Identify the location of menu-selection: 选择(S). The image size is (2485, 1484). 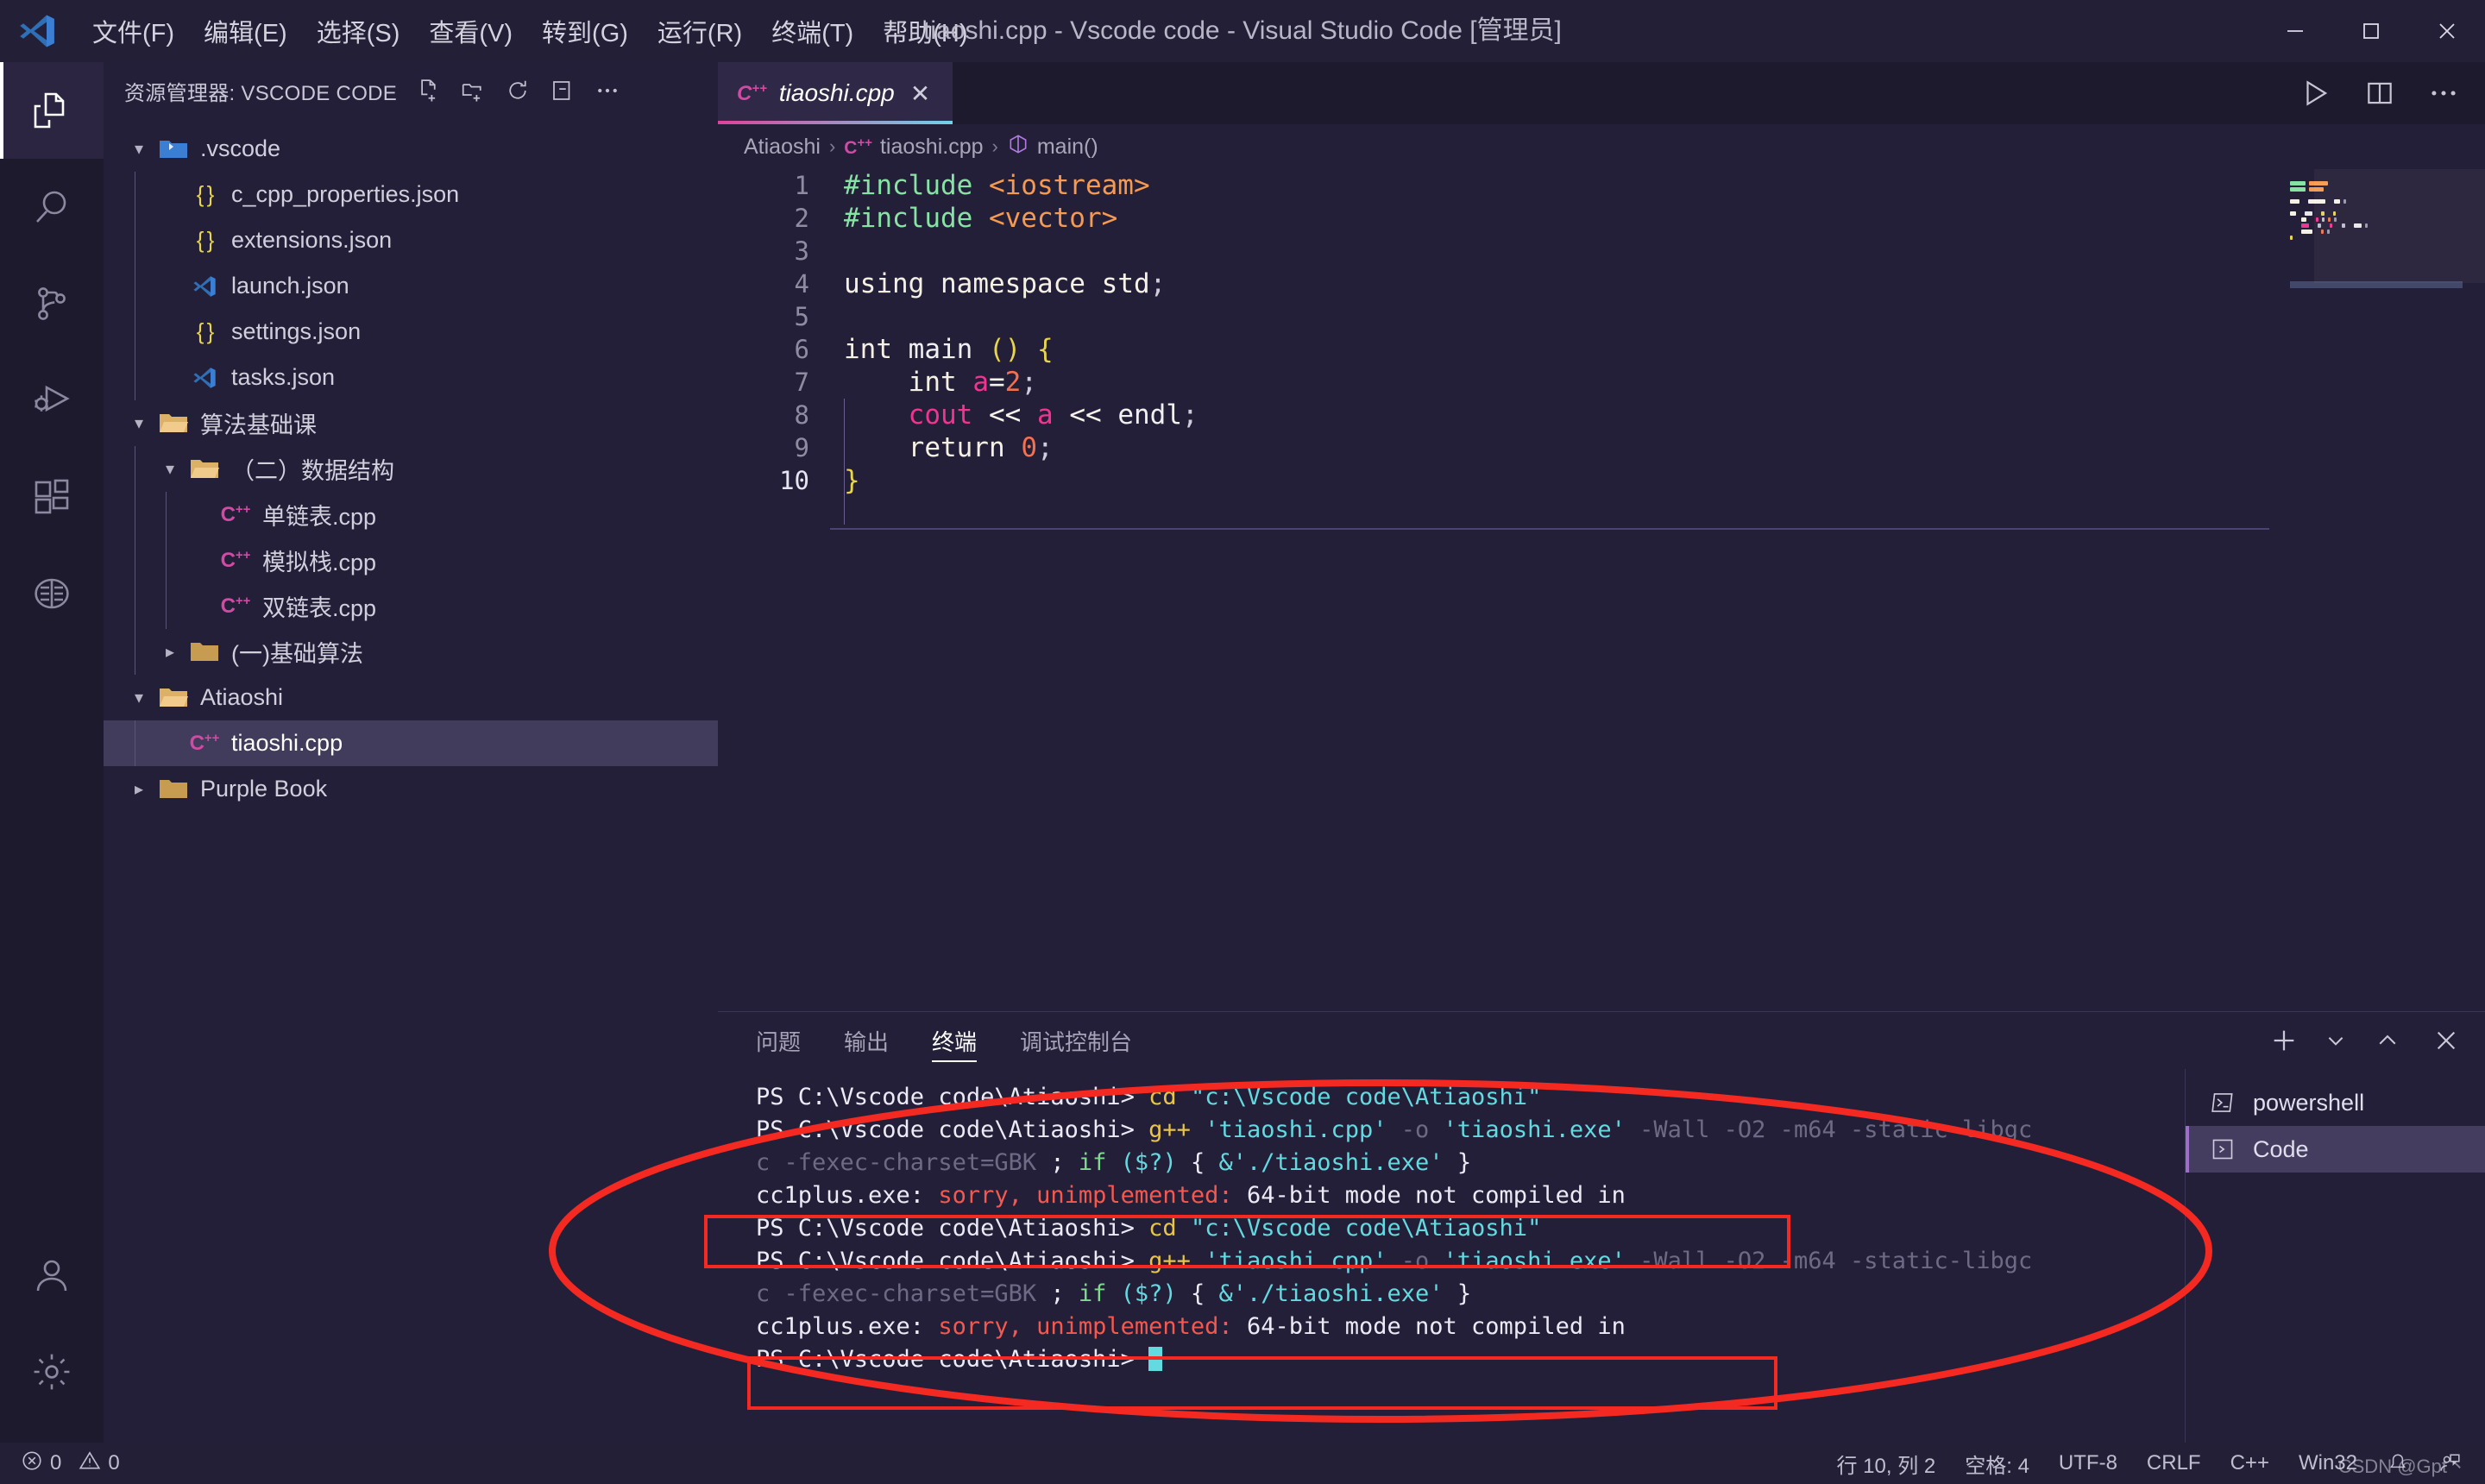
(358, 31).